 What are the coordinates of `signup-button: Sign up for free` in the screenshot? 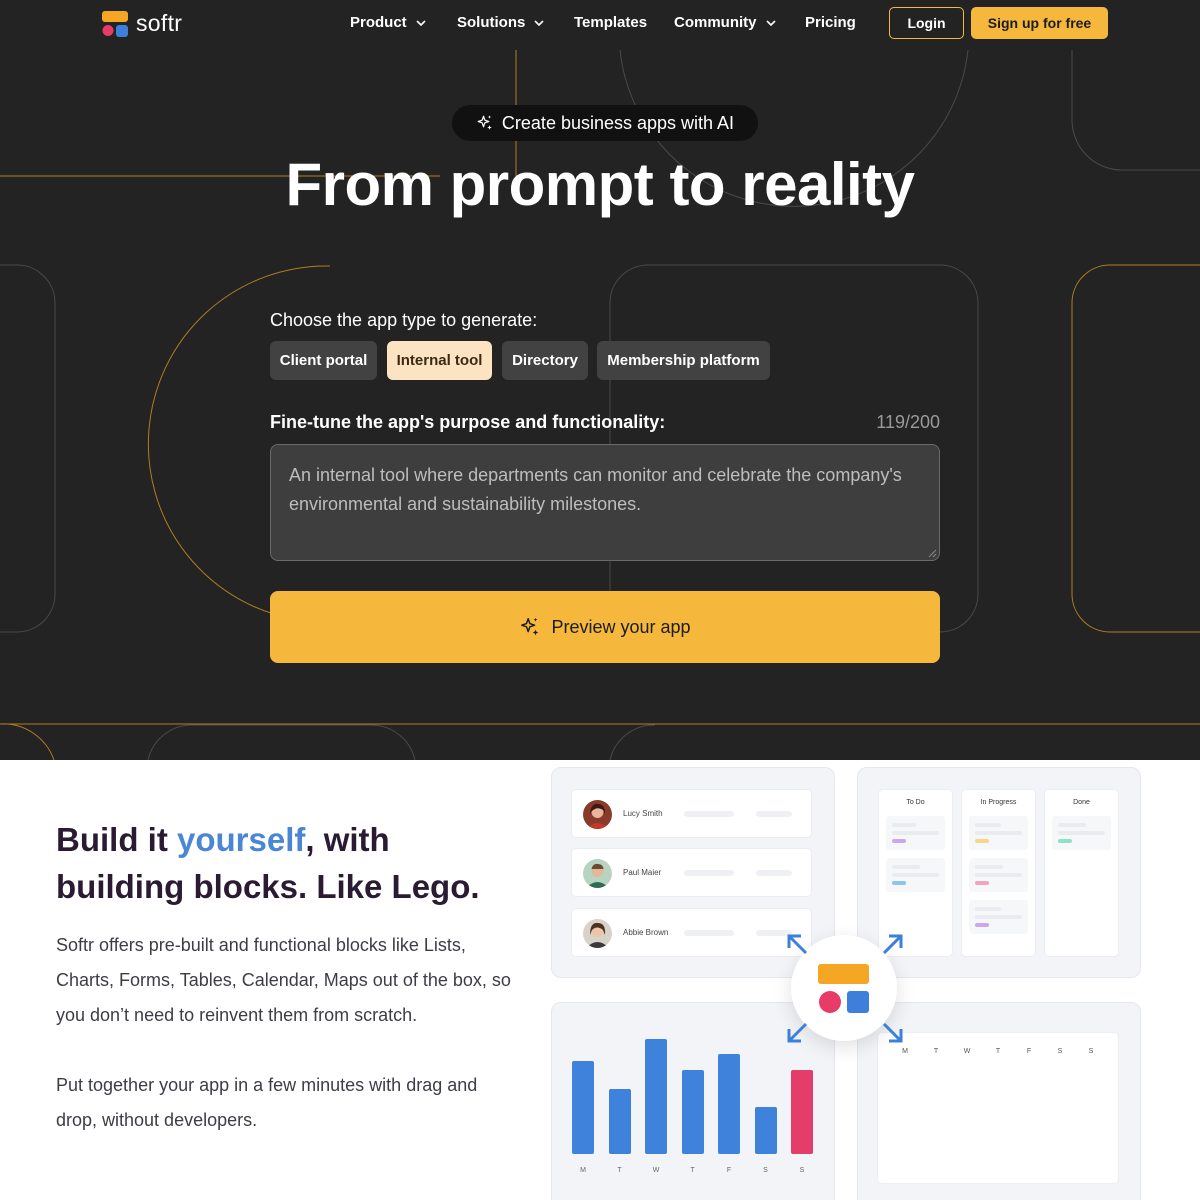 It's located at (1039, 23).